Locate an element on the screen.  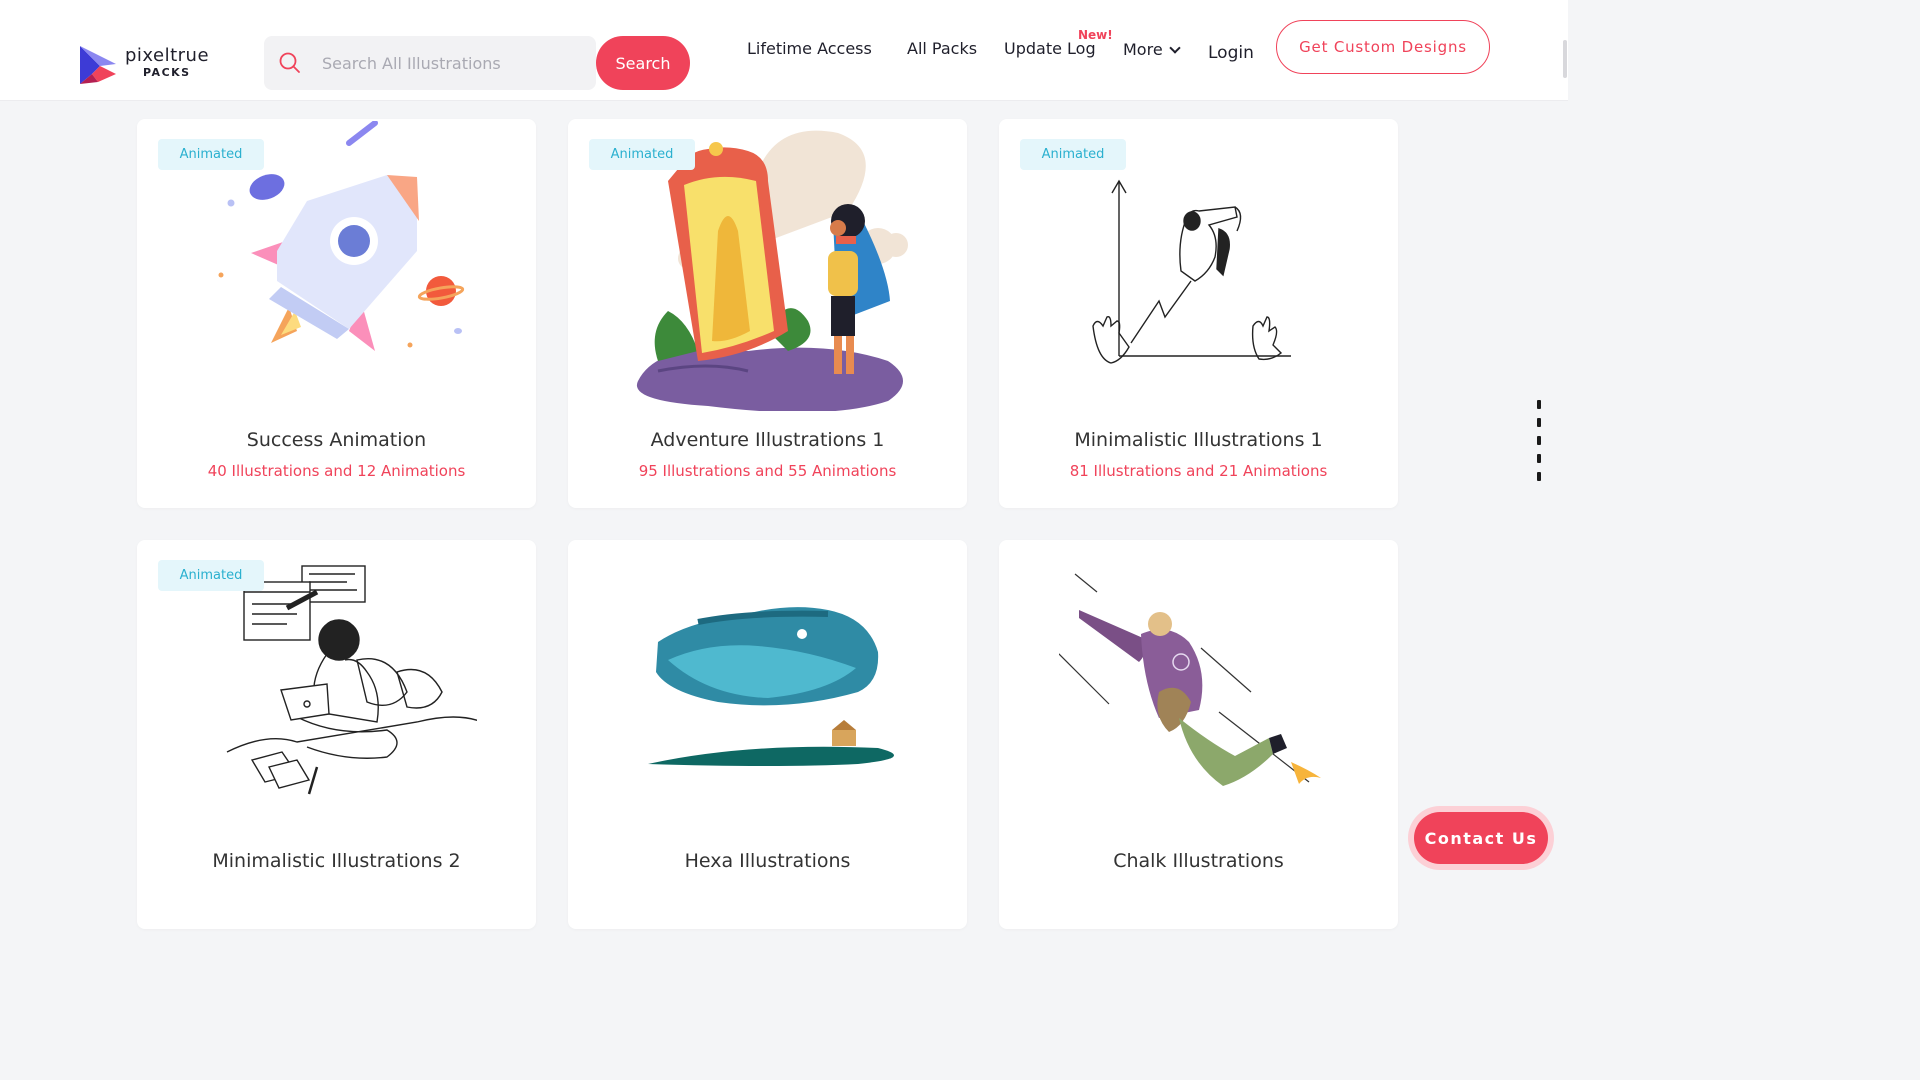
pack-title: Success Animation is located at coordinates (336, 440).